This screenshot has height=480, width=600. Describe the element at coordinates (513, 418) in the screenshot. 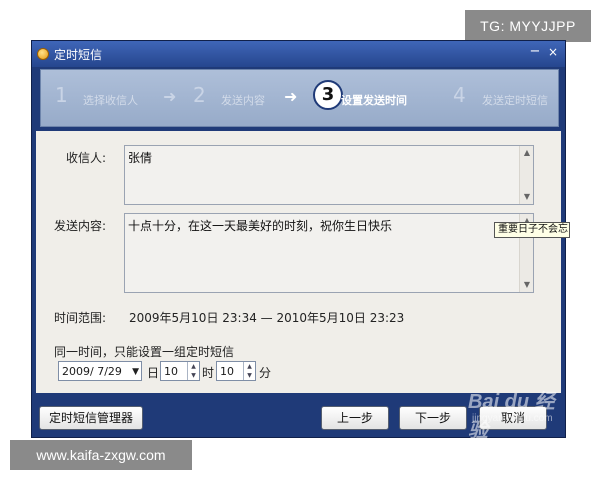

I see `cancel-button: 取消` at that location.